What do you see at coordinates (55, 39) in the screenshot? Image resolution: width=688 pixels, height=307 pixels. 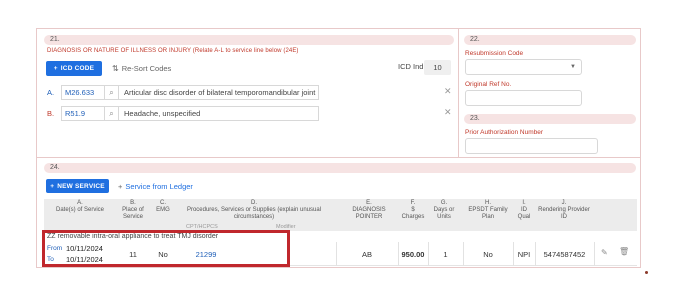 I see `section-21-number: 21.` at bounding box center [55, 39].